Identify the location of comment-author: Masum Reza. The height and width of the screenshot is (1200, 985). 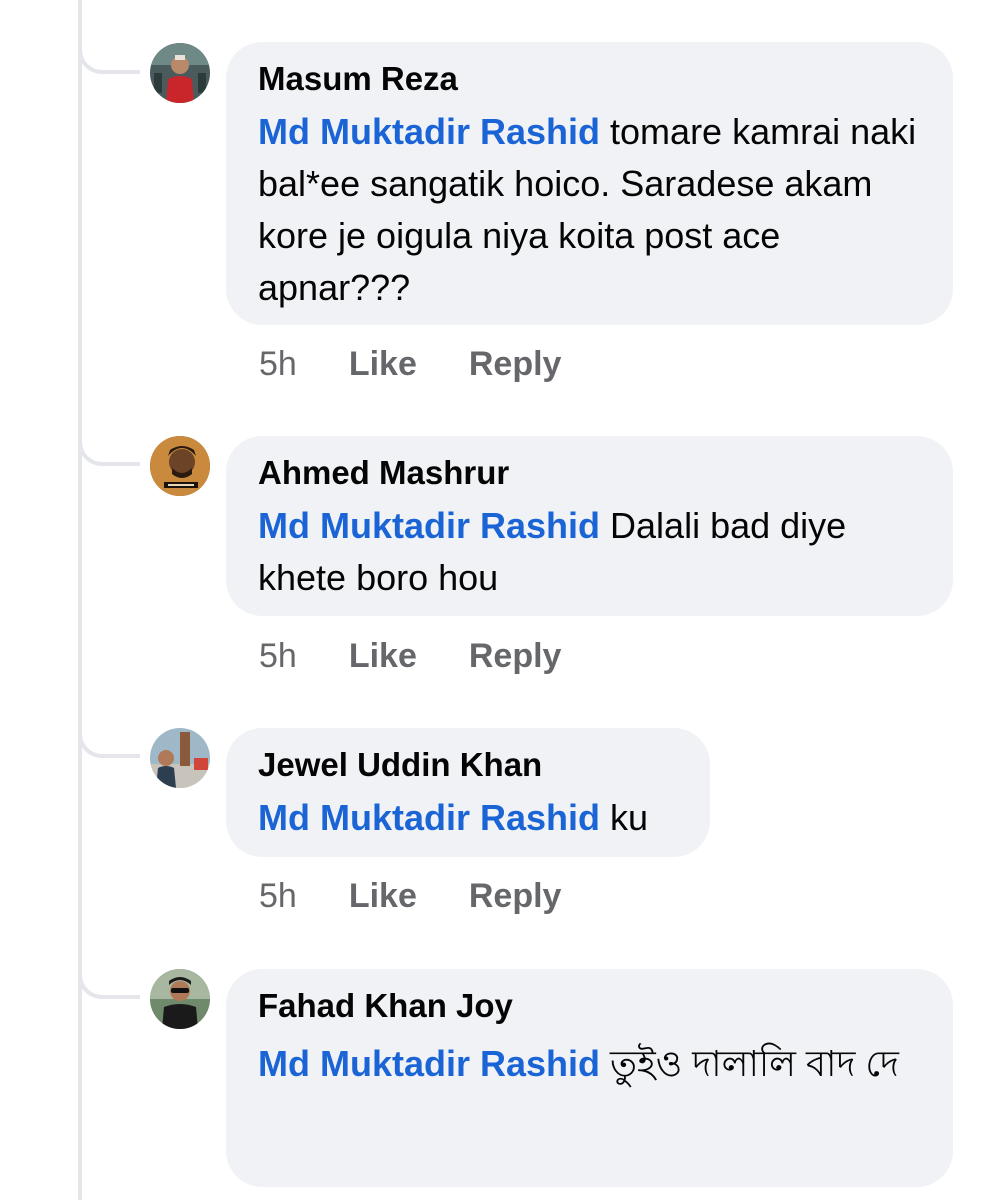
(590, 79).